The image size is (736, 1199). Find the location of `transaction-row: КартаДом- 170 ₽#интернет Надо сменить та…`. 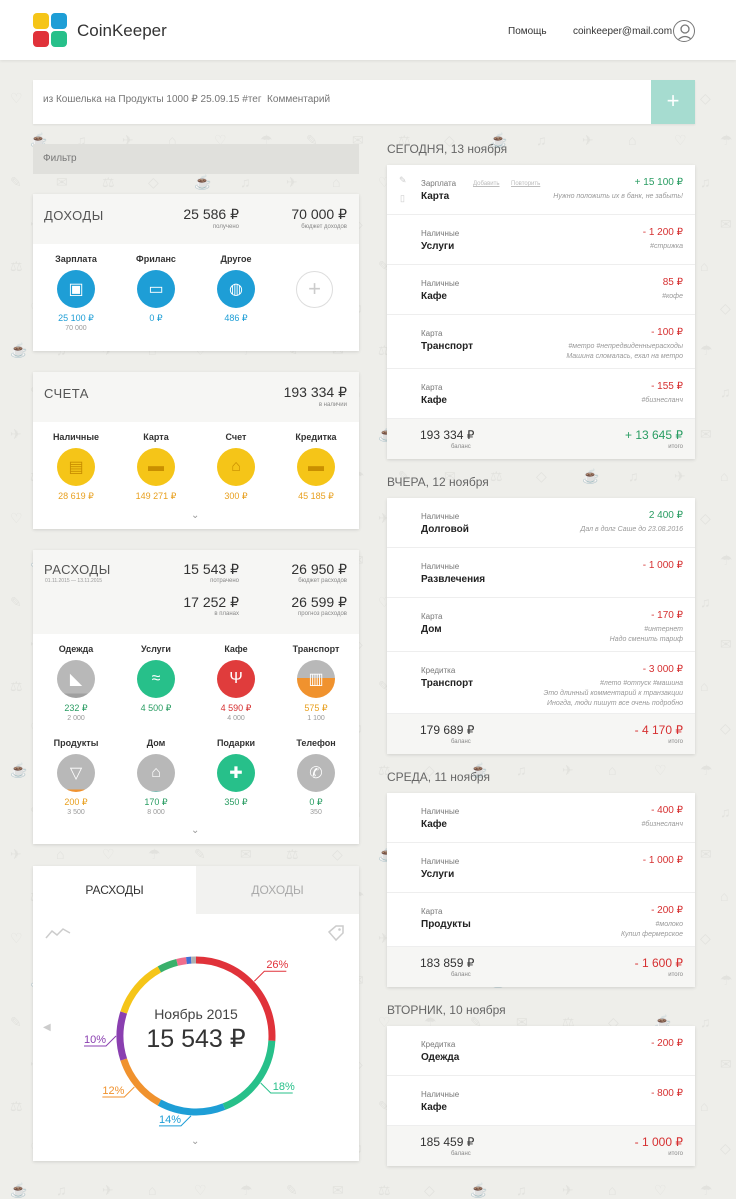

transaction-row: КартаДом- 170 ₽#интернет Надо сменить та… is located at coordinates (541, 625).